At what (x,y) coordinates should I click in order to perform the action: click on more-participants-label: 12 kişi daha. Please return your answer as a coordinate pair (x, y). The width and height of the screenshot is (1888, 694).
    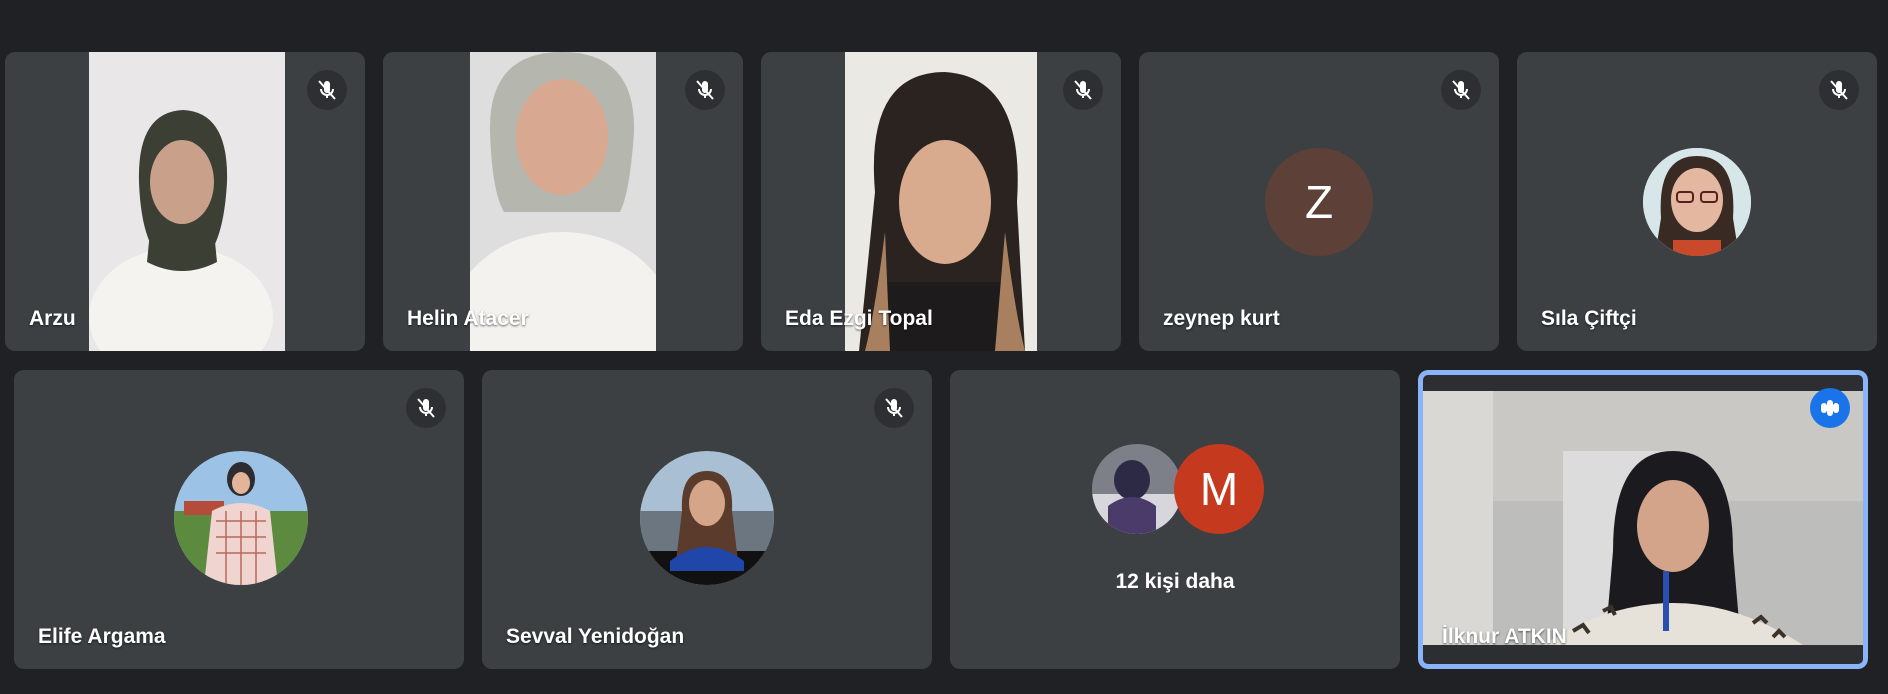
    Looking at the image, I should click on (1175, 581).